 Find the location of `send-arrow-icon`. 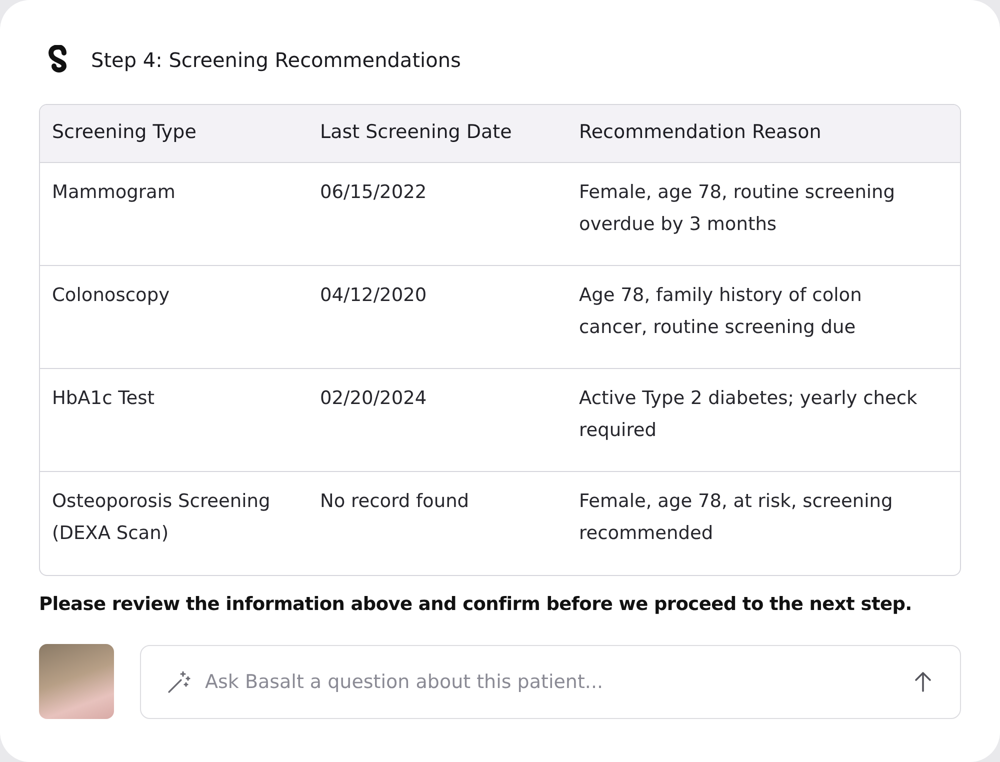

send-arrow-icon is located at coordinates (923, 681).